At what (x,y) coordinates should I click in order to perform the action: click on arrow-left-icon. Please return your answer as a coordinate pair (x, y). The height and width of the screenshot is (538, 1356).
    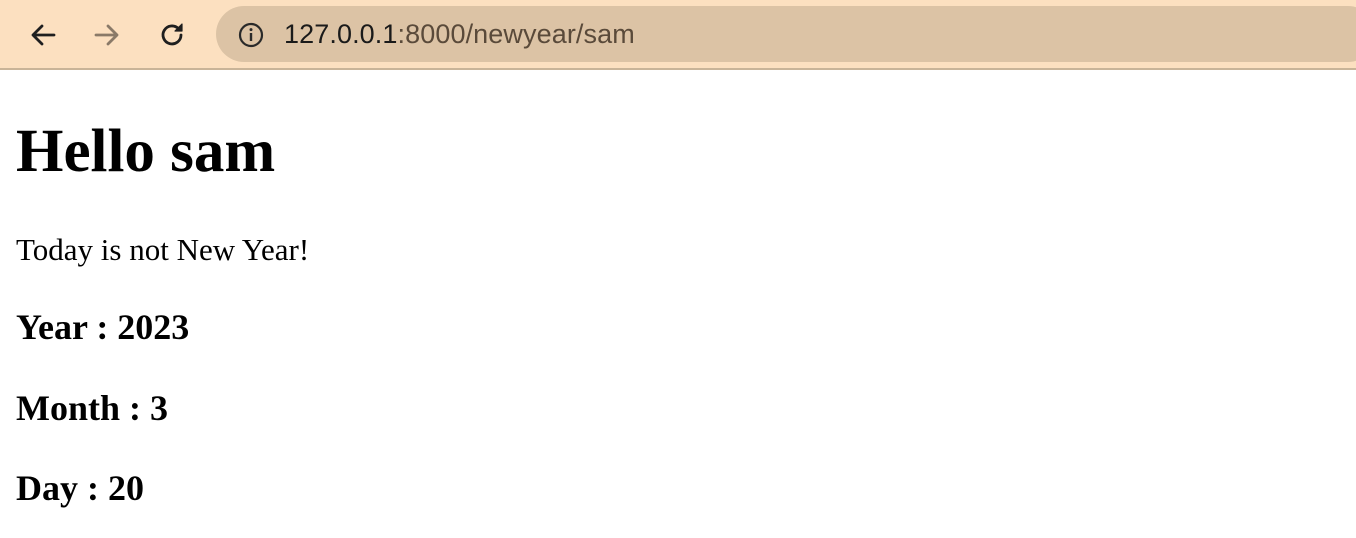
    Looking at the image, I should click on (43, 35).